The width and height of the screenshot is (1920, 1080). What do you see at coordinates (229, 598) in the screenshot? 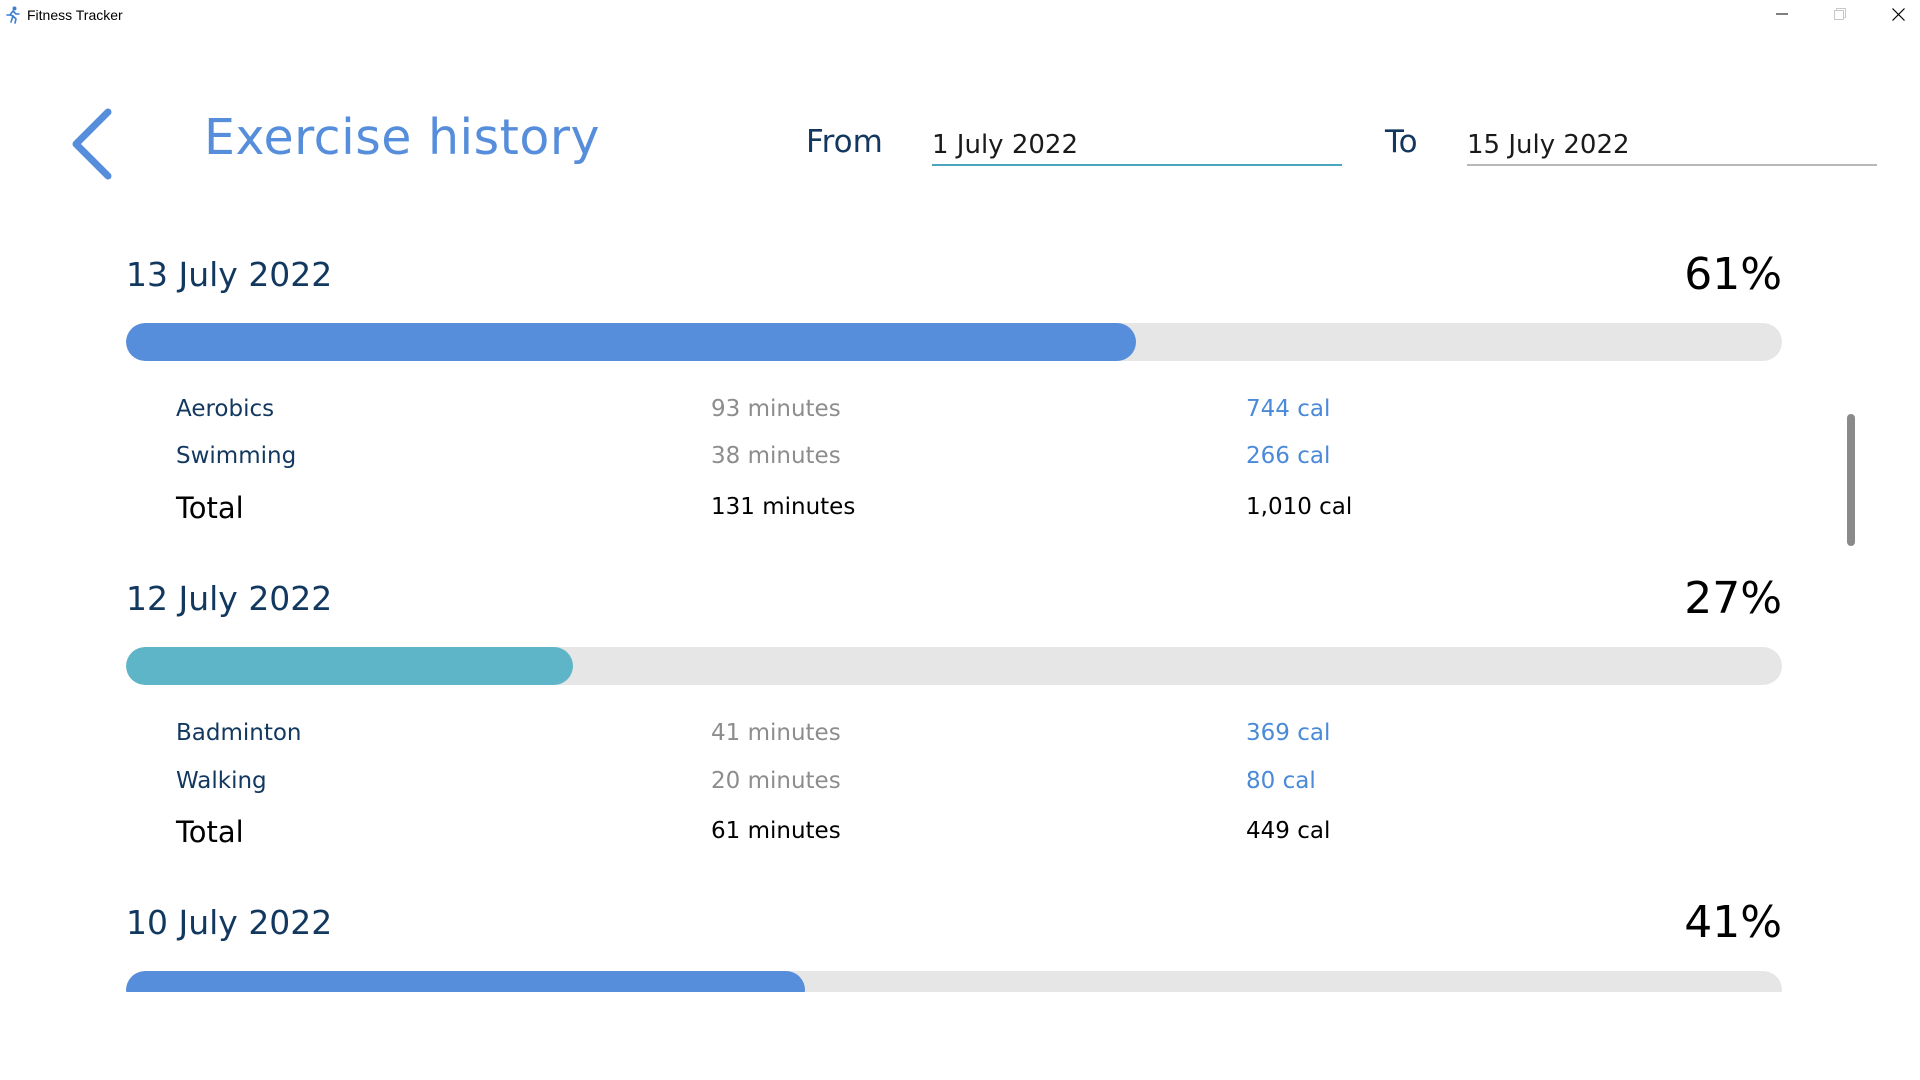
I see `day-date: 12 July 2022` at bounding box center [229, 598].